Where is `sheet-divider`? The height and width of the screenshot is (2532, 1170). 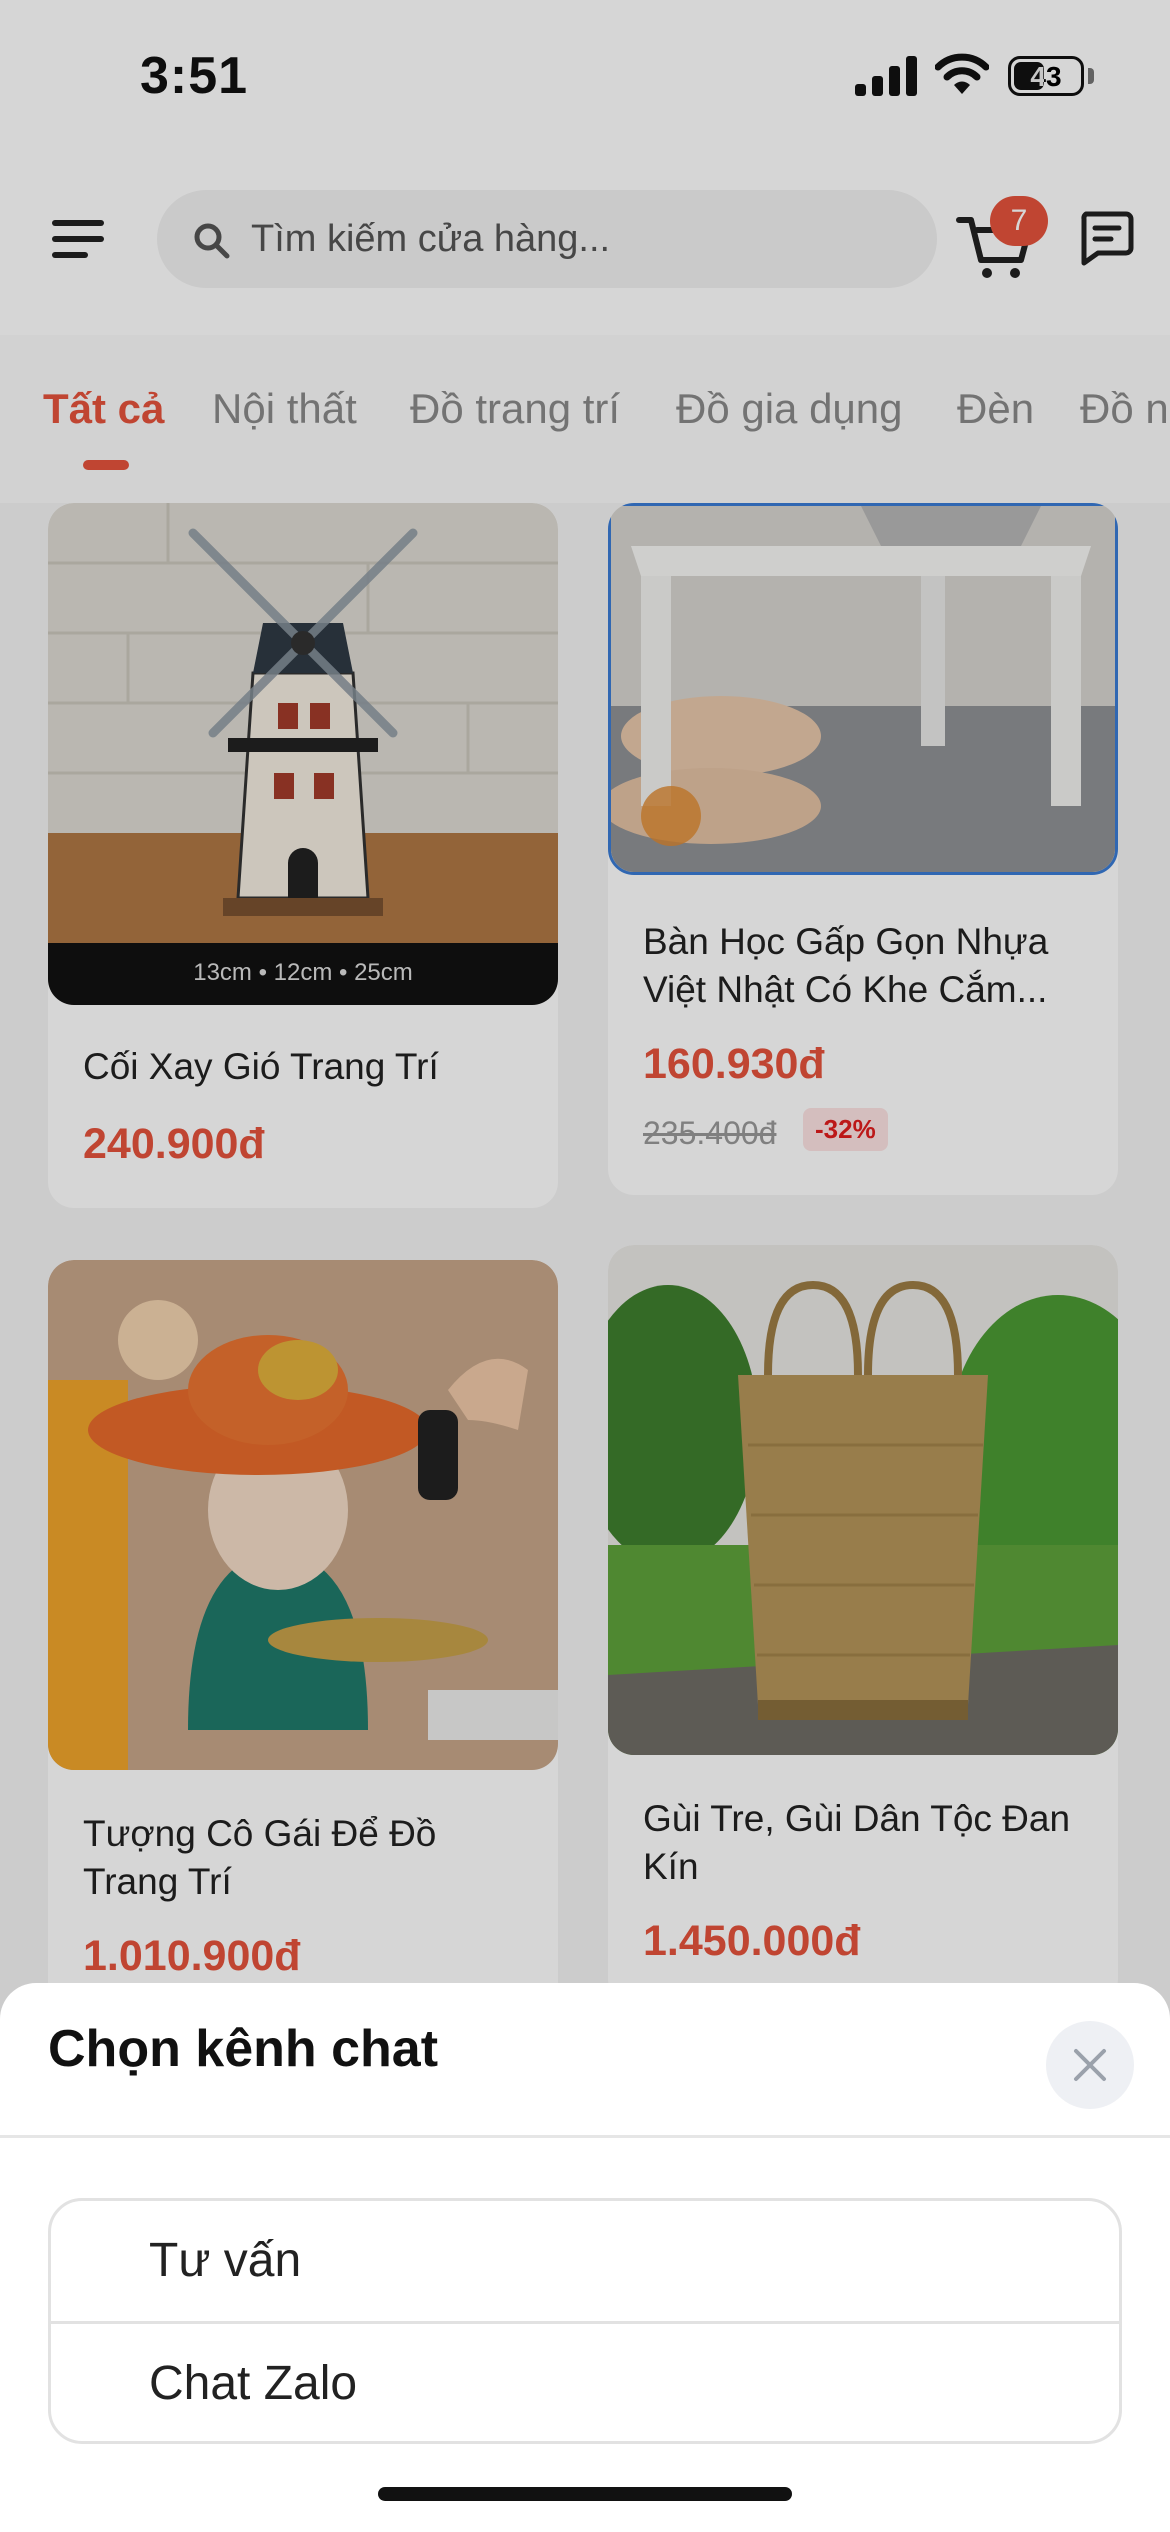 sheet-divider is located at coordinates (585, 2136).